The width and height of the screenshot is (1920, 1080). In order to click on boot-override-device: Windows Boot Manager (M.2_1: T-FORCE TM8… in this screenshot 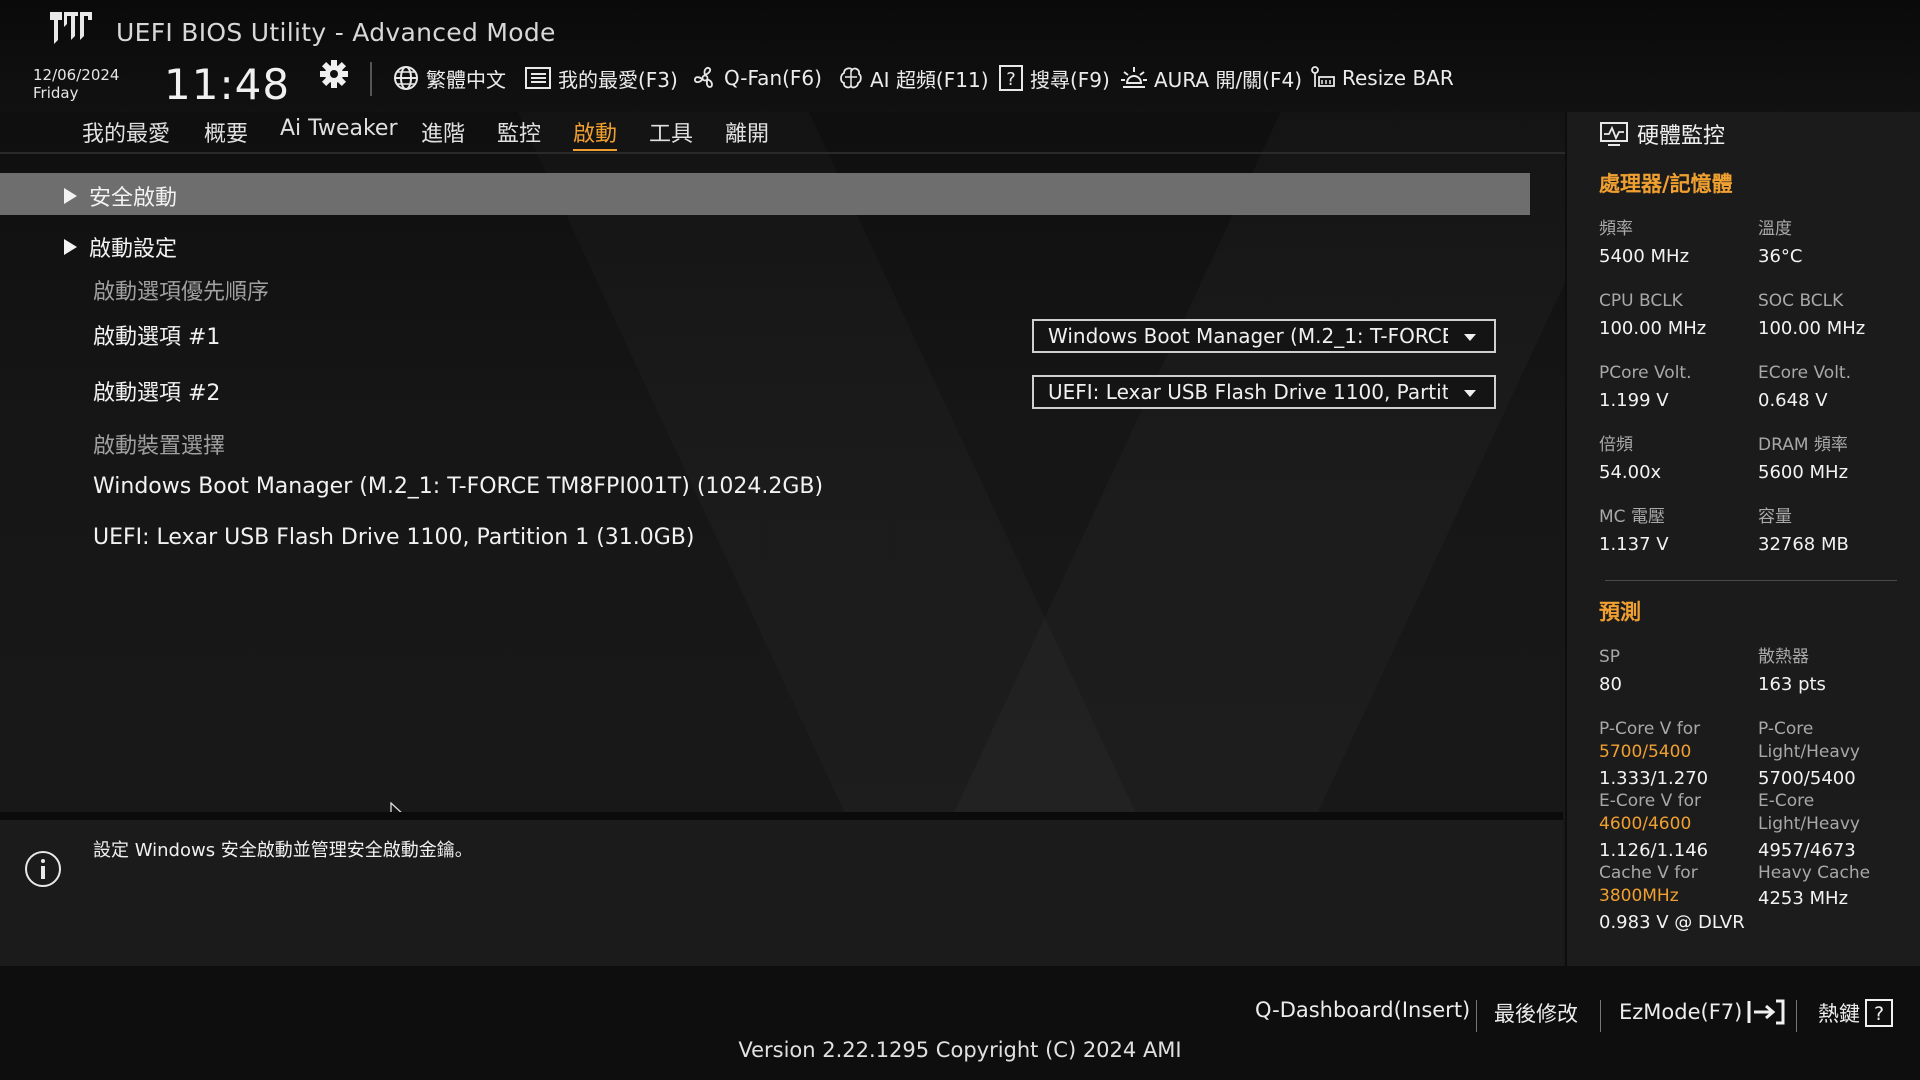, I will do `click(458, 486)`.